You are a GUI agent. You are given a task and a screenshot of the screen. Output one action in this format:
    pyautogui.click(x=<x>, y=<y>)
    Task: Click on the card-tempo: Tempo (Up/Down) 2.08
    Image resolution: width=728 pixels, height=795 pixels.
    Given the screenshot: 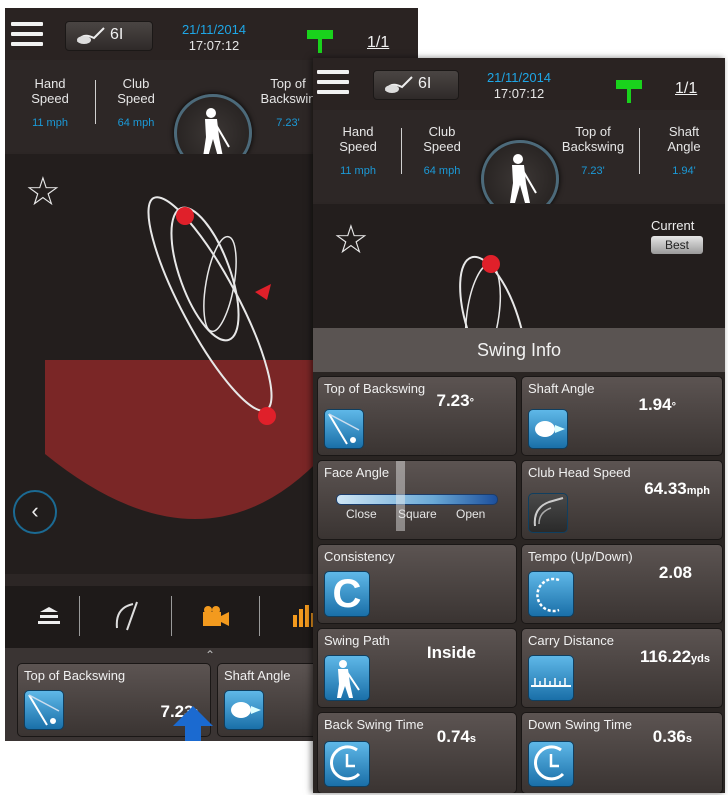 What is the action you would take?
    pyautogui.click(x=622, y=584)
    